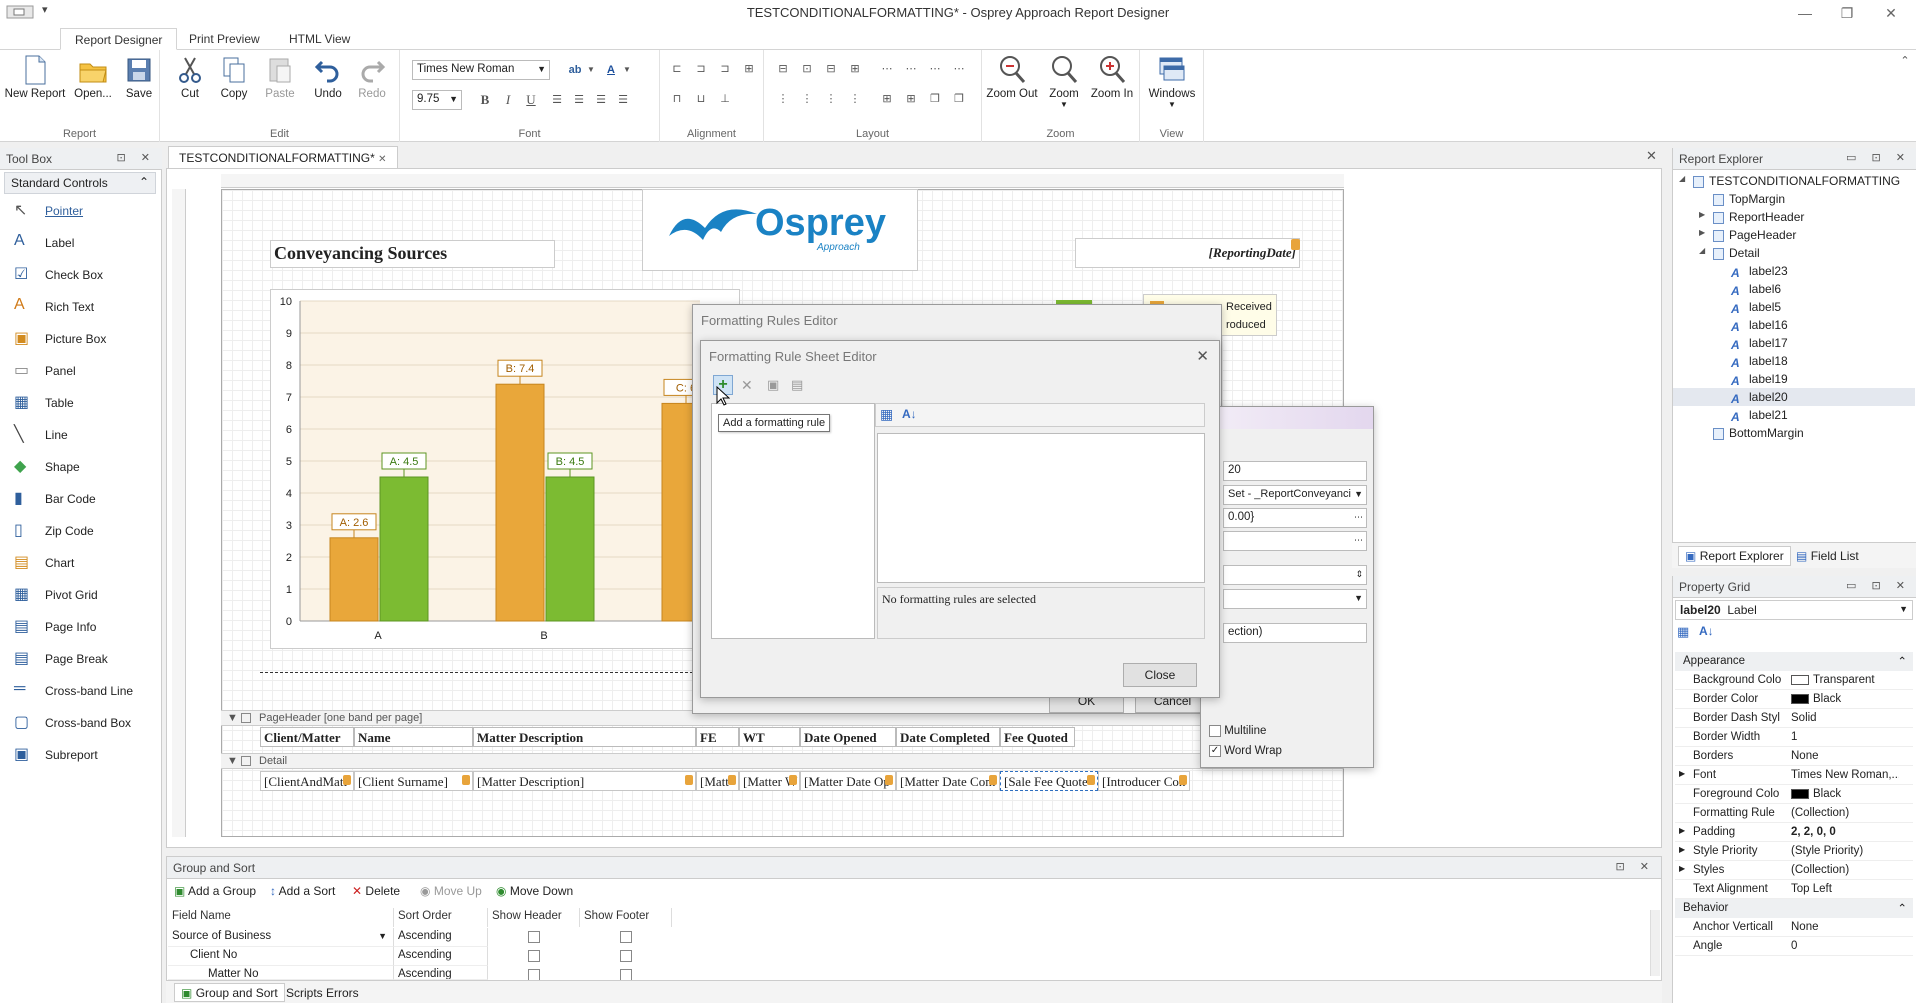  Describe the element at coordinates (84, 691) in the screenshot. I see `toolbox-item-cross-band-line: ═ Cross-band Line` at that location.